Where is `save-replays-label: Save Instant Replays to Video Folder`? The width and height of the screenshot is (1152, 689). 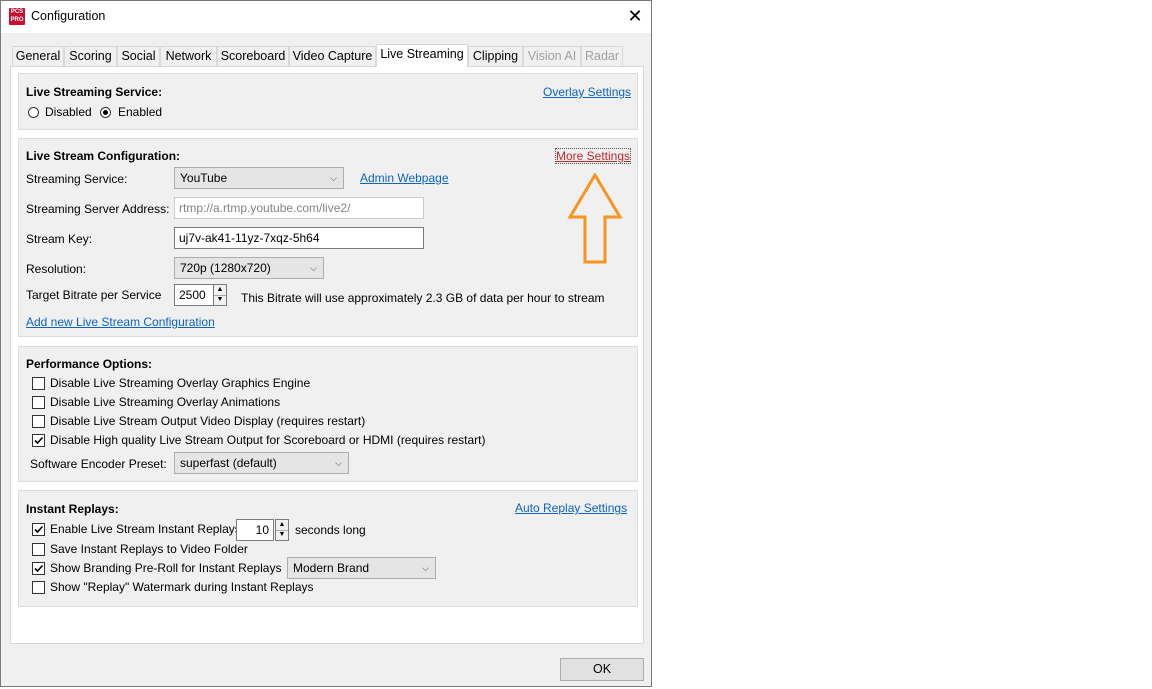
save-replays-label: Save Instant Replays to Video Folder is located at coordinates (149, 549).